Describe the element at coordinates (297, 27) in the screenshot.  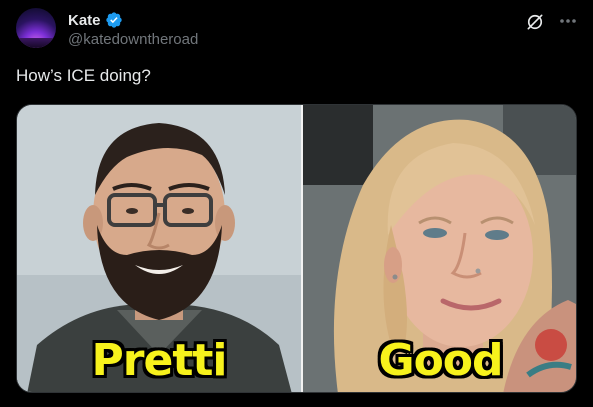
I see `tweet-header: Kate @katedowntheroad` at that location.